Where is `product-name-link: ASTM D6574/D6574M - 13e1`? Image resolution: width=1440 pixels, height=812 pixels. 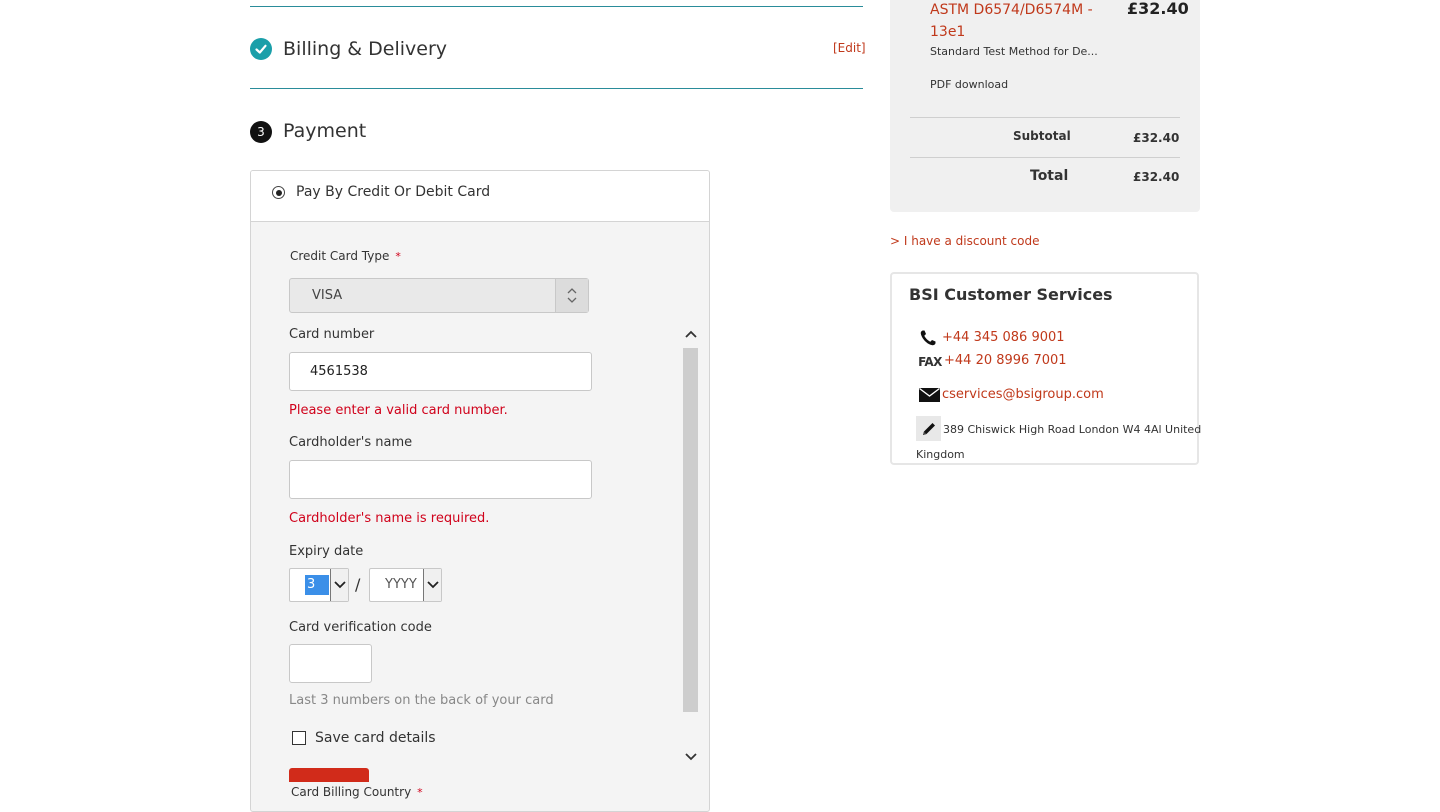 product-name-link: ASTM D6574/D6574M - 13e1 is located at coordinates (1020, 21).